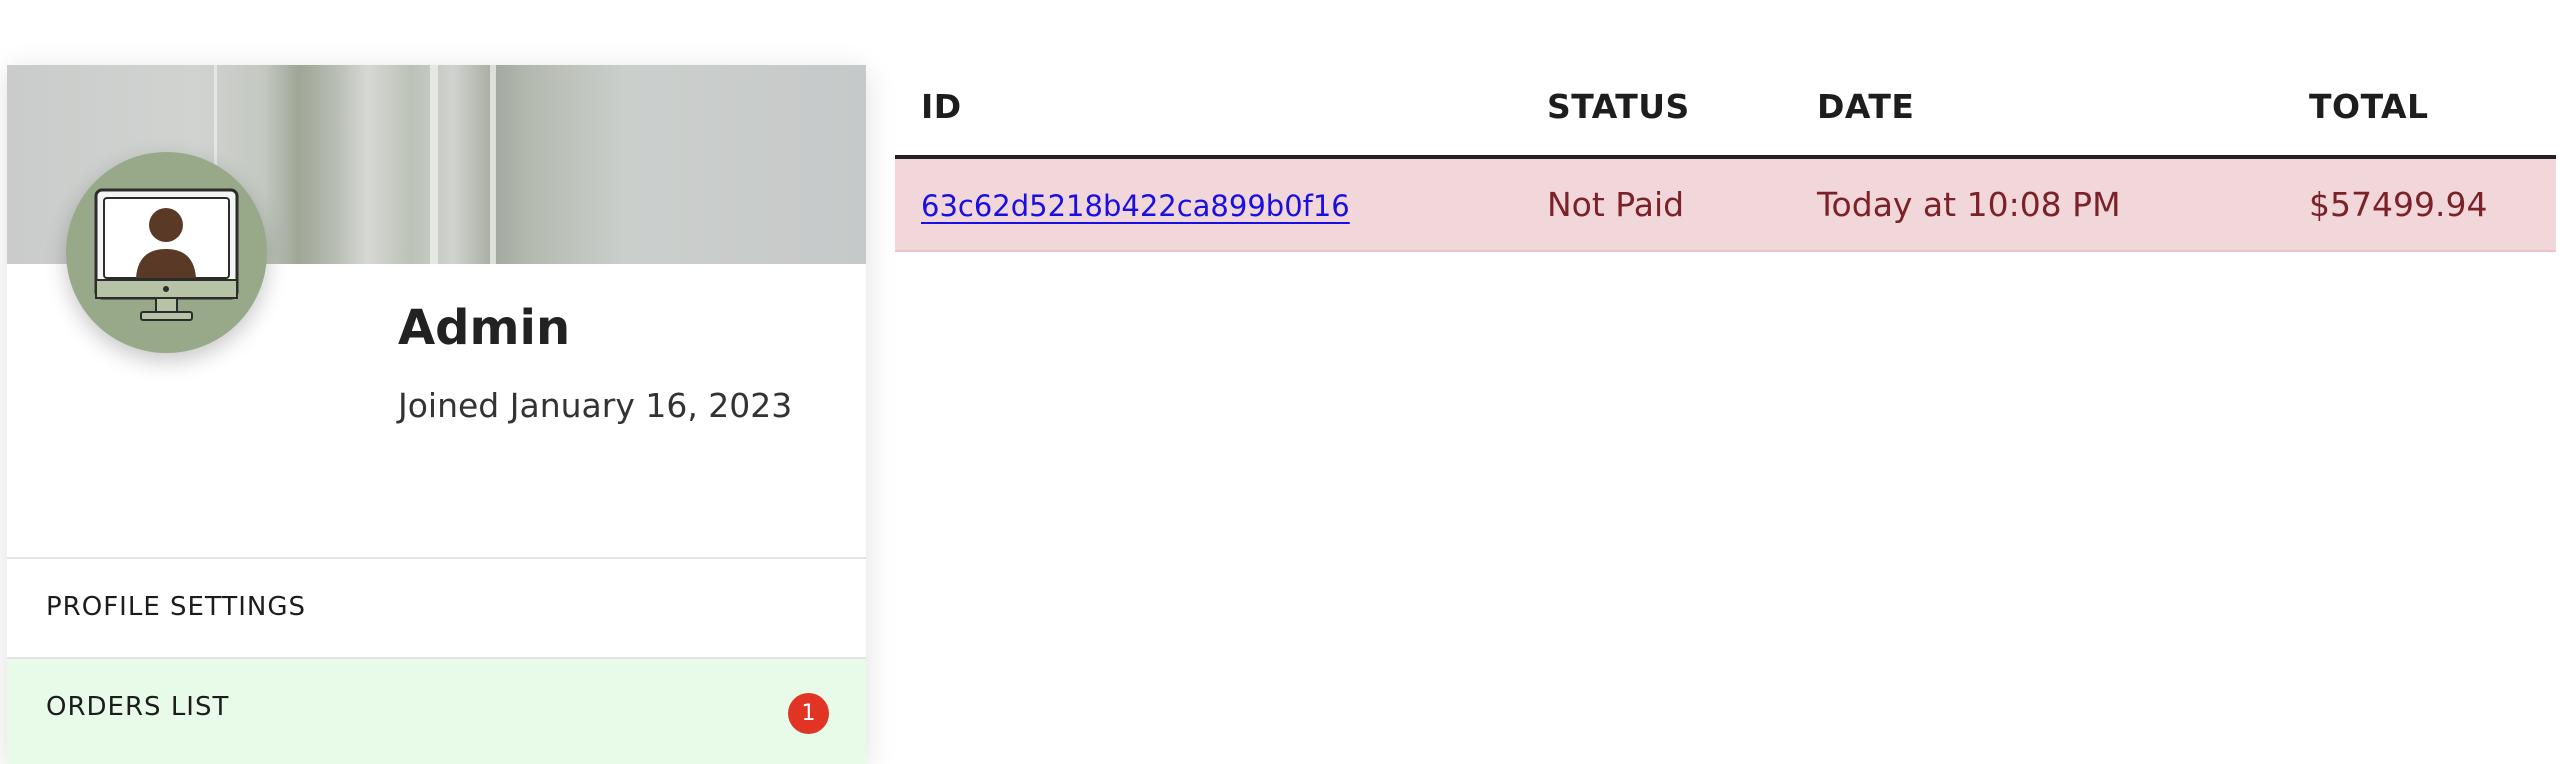  I want to click on order-total: $57499.94, so click(2398, 204).